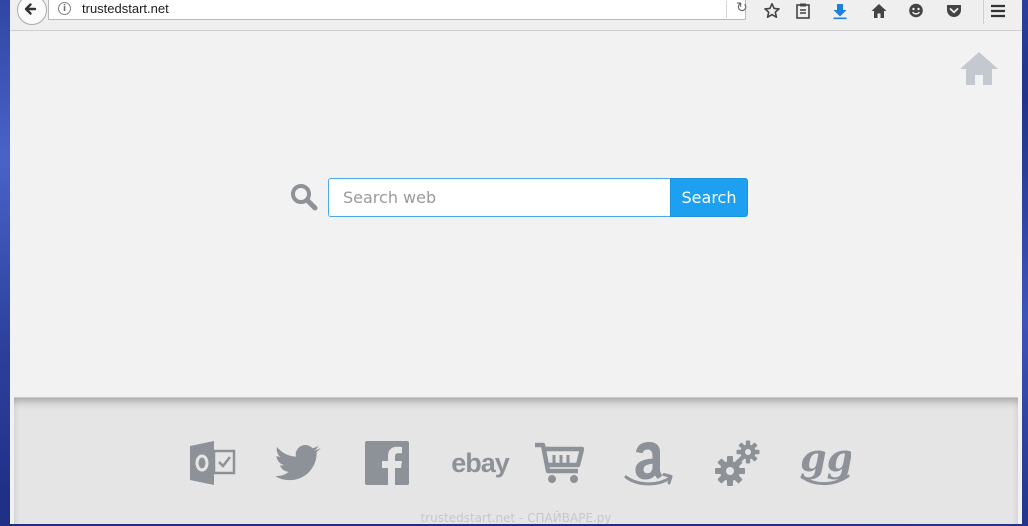 The height and width of the screenshot is (526, 1028). What do you see at coordinates (916, 11) in the screenshot?
I see `hello-chat-icon` at bounding box center [916, 11].